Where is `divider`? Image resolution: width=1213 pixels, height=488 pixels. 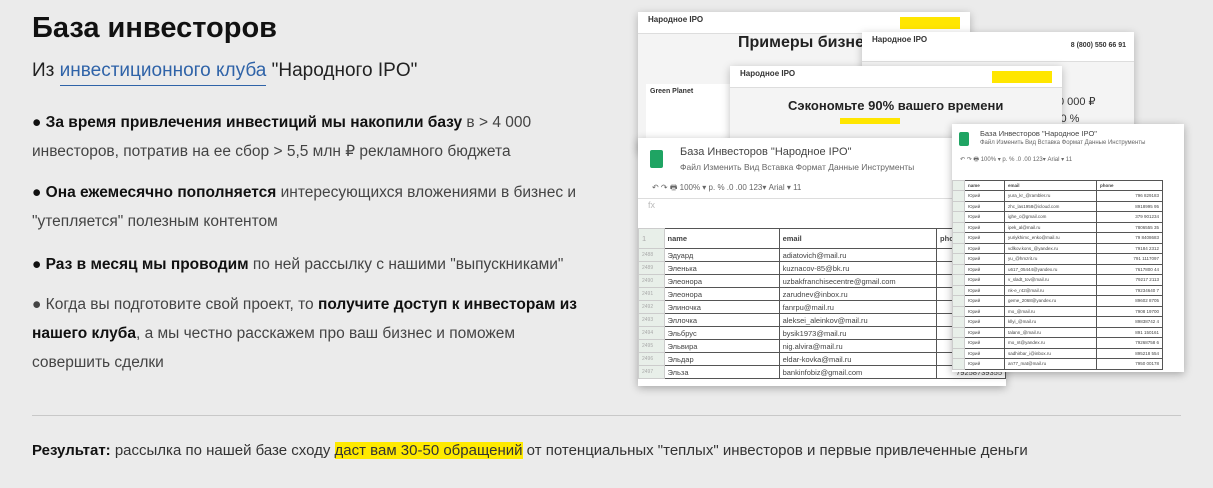
divider is located at coordinates (606, 415).